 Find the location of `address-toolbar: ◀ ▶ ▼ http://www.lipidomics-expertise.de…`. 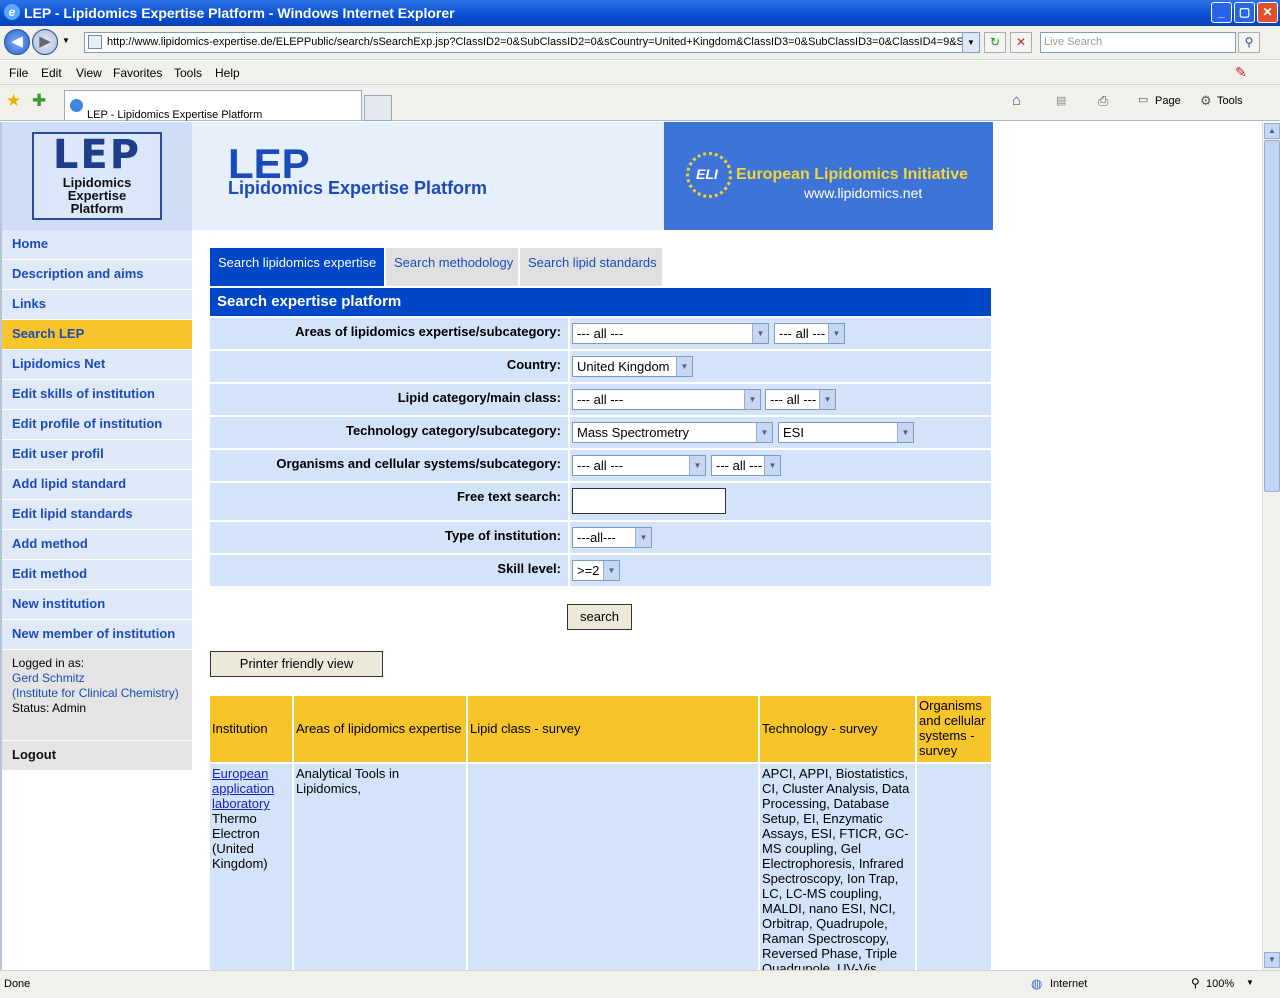

address-toolbar: ◀ ▶ ▼ http://www.lipidomics-expertise.de… is located at coordinates (640, 43).